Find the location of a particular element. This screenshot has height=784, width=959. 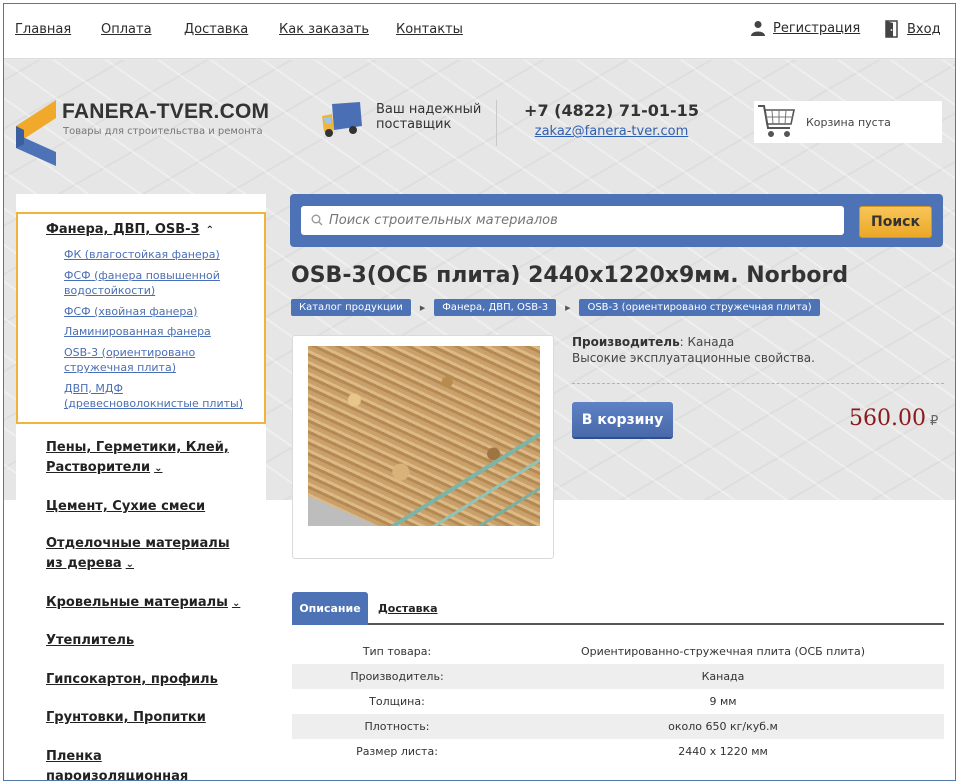

tab-delivery: Доставка is located at coordinates (408, 608).